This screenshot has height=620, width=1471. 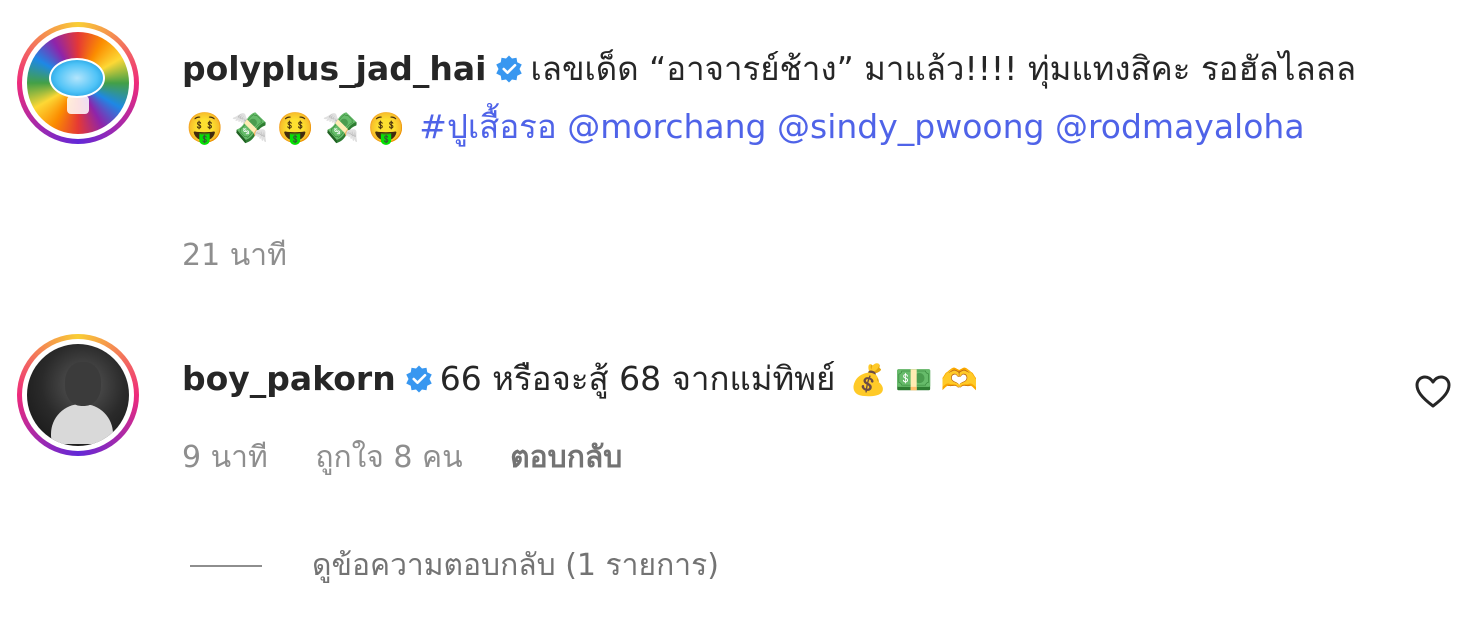 What do you see at coordinates (515, 565) in the screenshot?
I see `view-replies-label: ดูข้อความตอบกลับ (1 รายการ)` at bounding box center [515, 565].